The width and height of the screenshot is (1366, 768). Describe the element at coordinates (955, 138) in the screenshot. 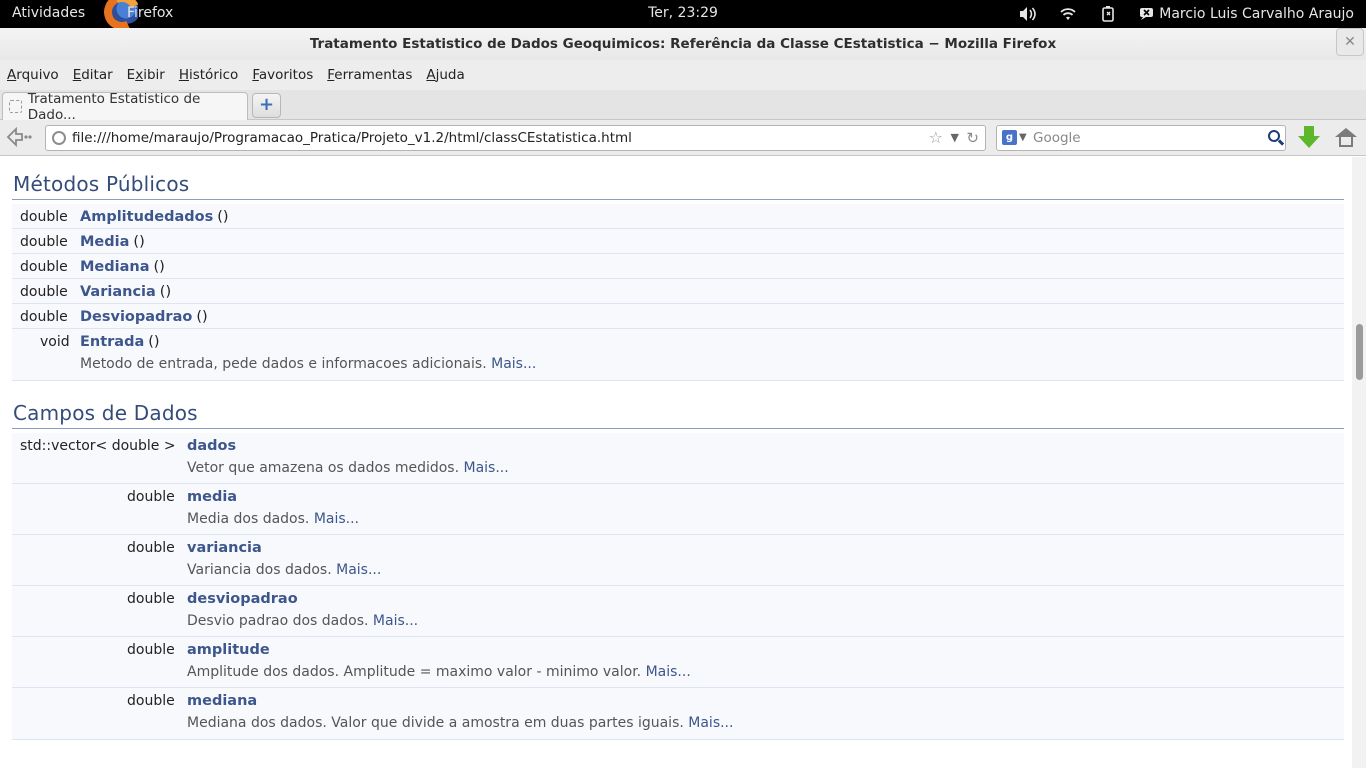

I see `chevron-down-icon: ▼` at that location.